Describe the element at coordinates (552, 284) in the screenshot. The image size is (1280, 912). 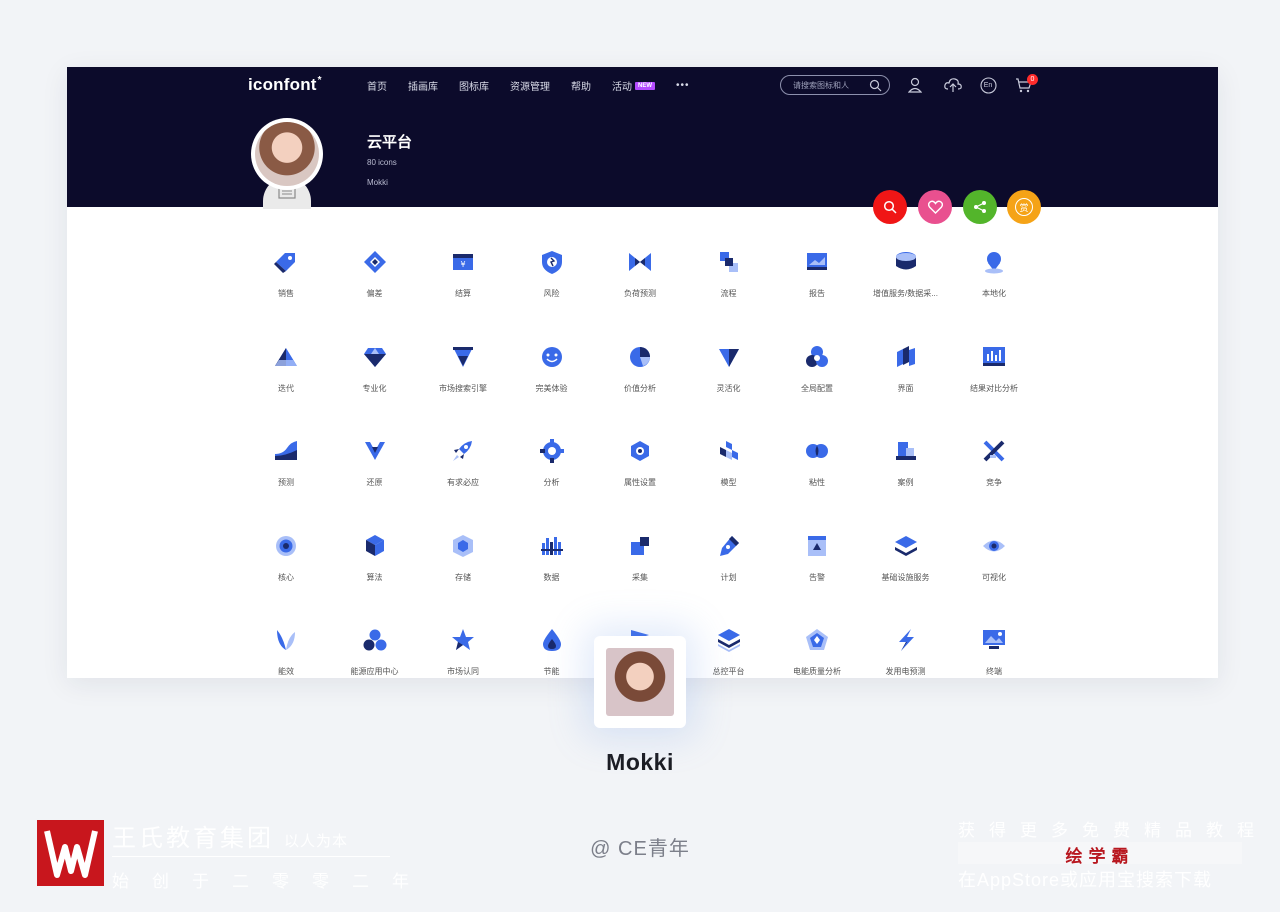
I see `icon-item: 风险` at that location.